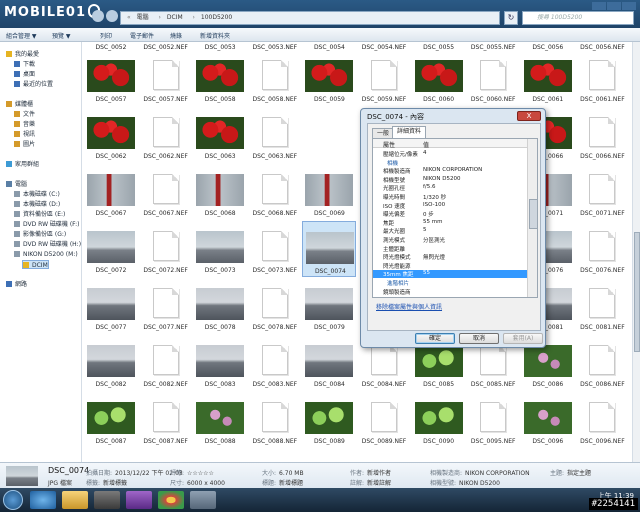 This screenshot has height=512, width=640. What do you see at coordinates (61, 35) in the screenshot?
I see `preview-button: 預覽 ▼` at bounding box center [61, 35].